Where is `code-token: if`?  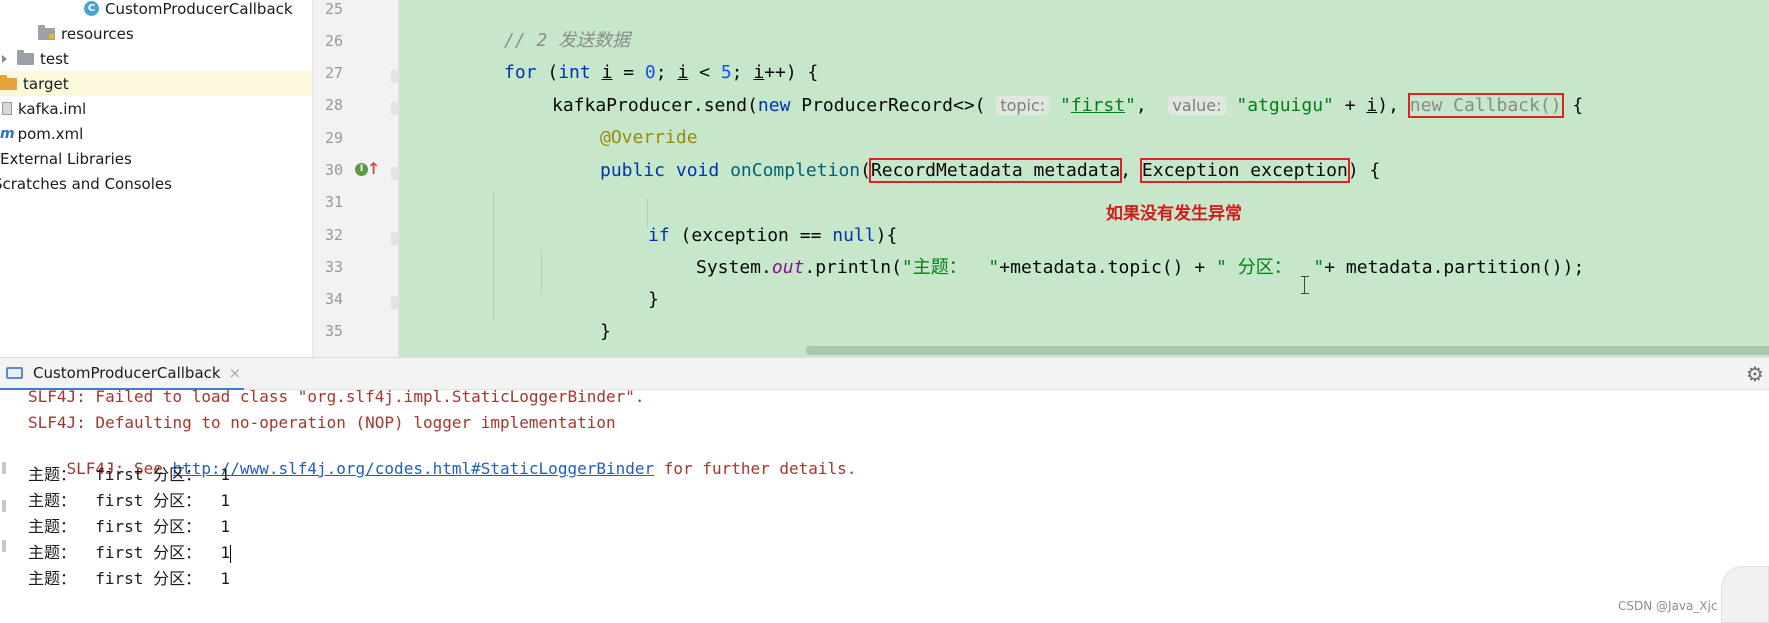
code-token: if is located at coordinates (659, 235).